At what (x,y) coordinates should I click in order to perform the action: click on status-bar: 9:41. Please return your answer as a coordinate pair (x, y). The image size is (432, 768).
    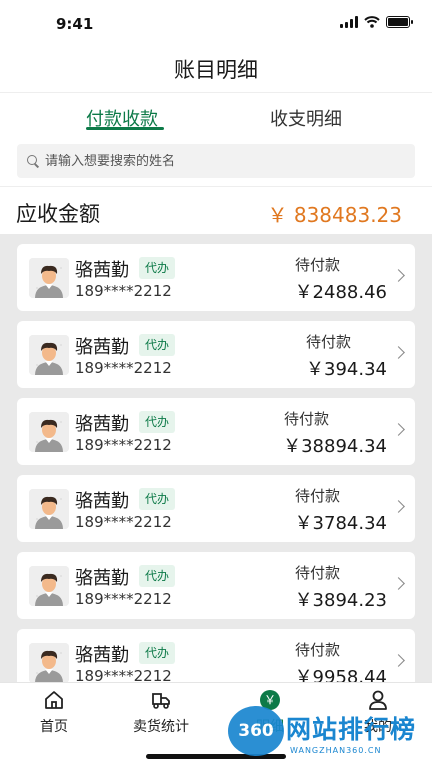
    Looking at the image, I should click on (216, 23).